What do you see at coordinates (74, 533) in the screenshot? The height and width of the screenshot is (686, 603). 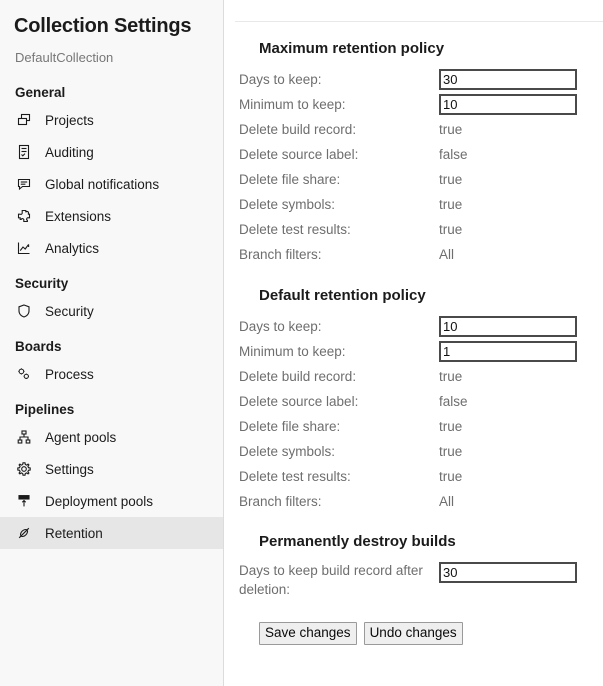 I see `sidebar-item-label: Retention` at bounding box center [74, 533].